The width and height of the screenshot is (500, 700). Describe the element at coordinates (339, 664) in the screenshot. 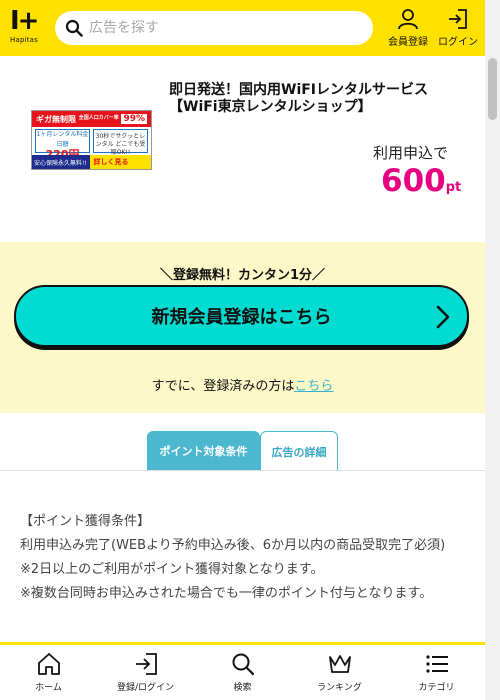

I see `crown-icon` at that location.